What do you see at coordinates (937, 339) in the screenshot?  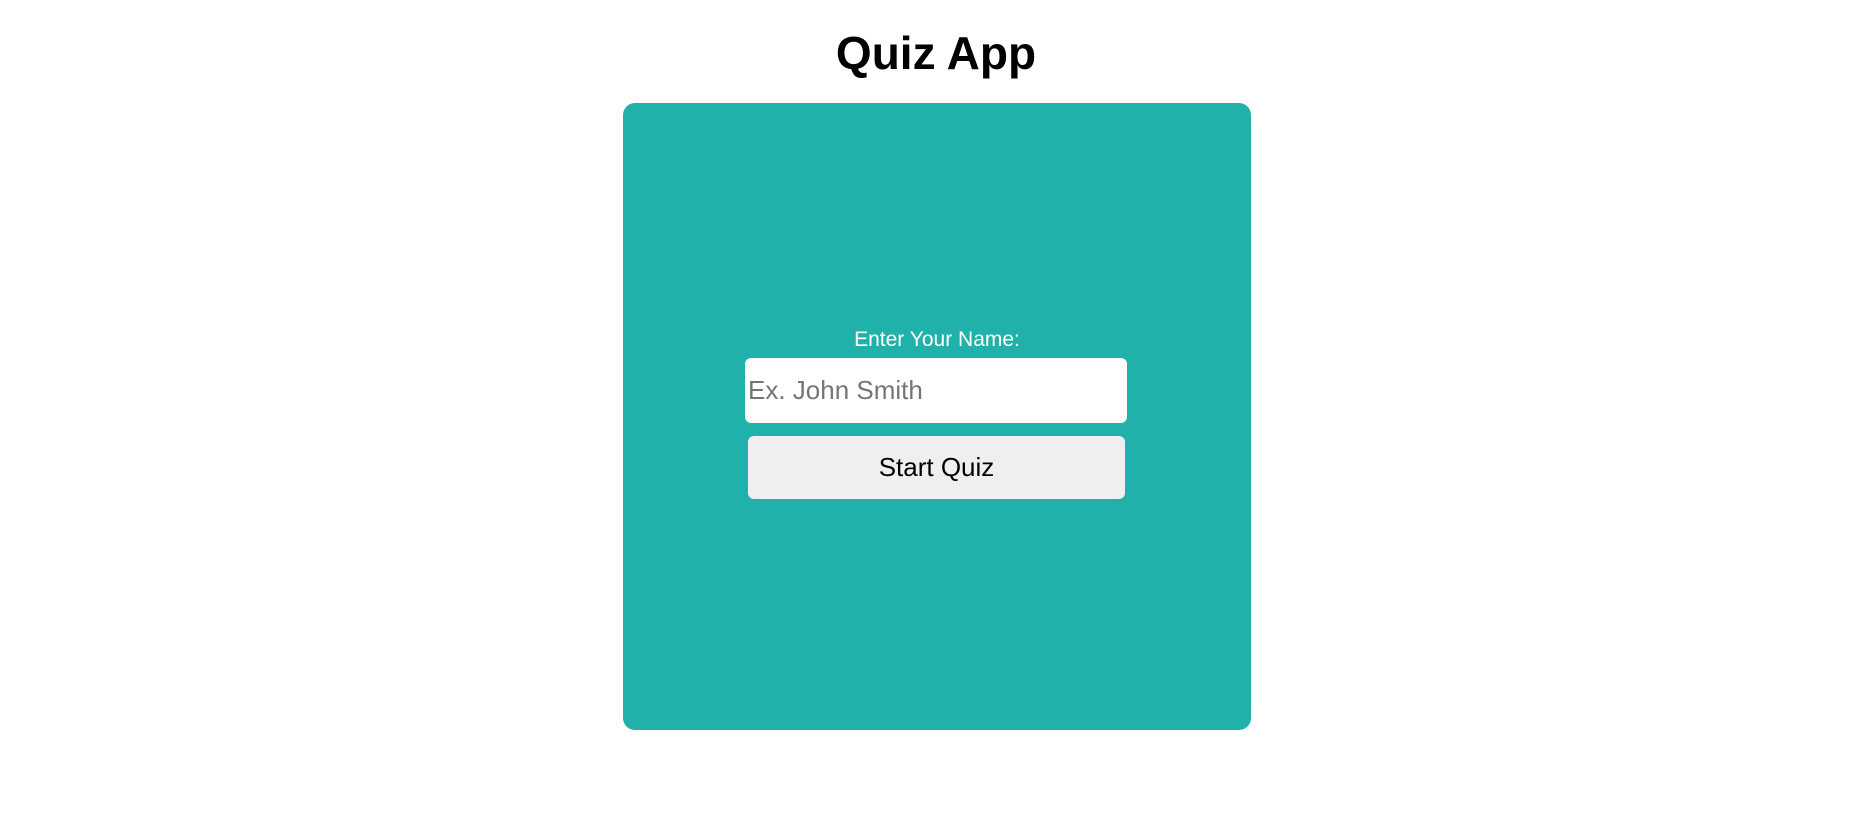 I see `name-label: Enter Your Name:` at bounding box center [937, 339].